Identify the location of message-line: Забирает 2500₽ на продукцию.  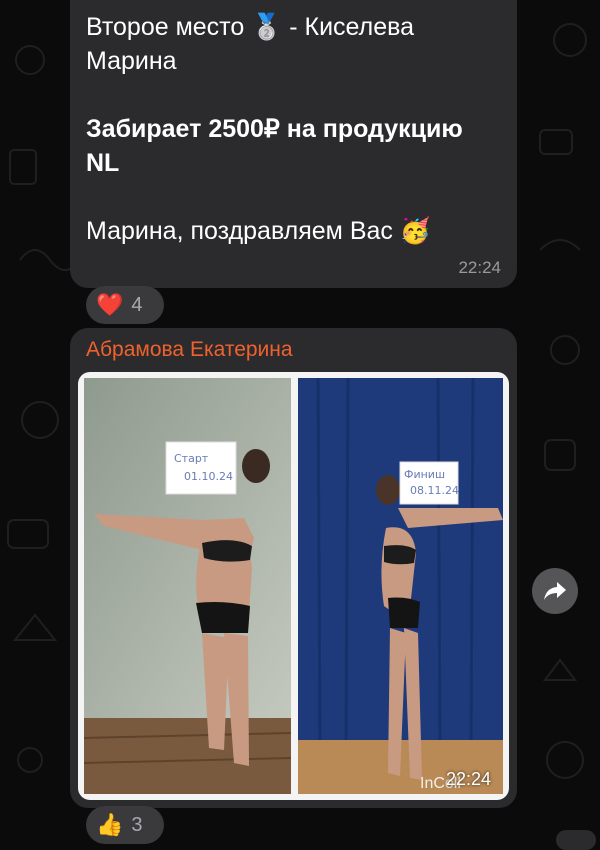
(274, 129).